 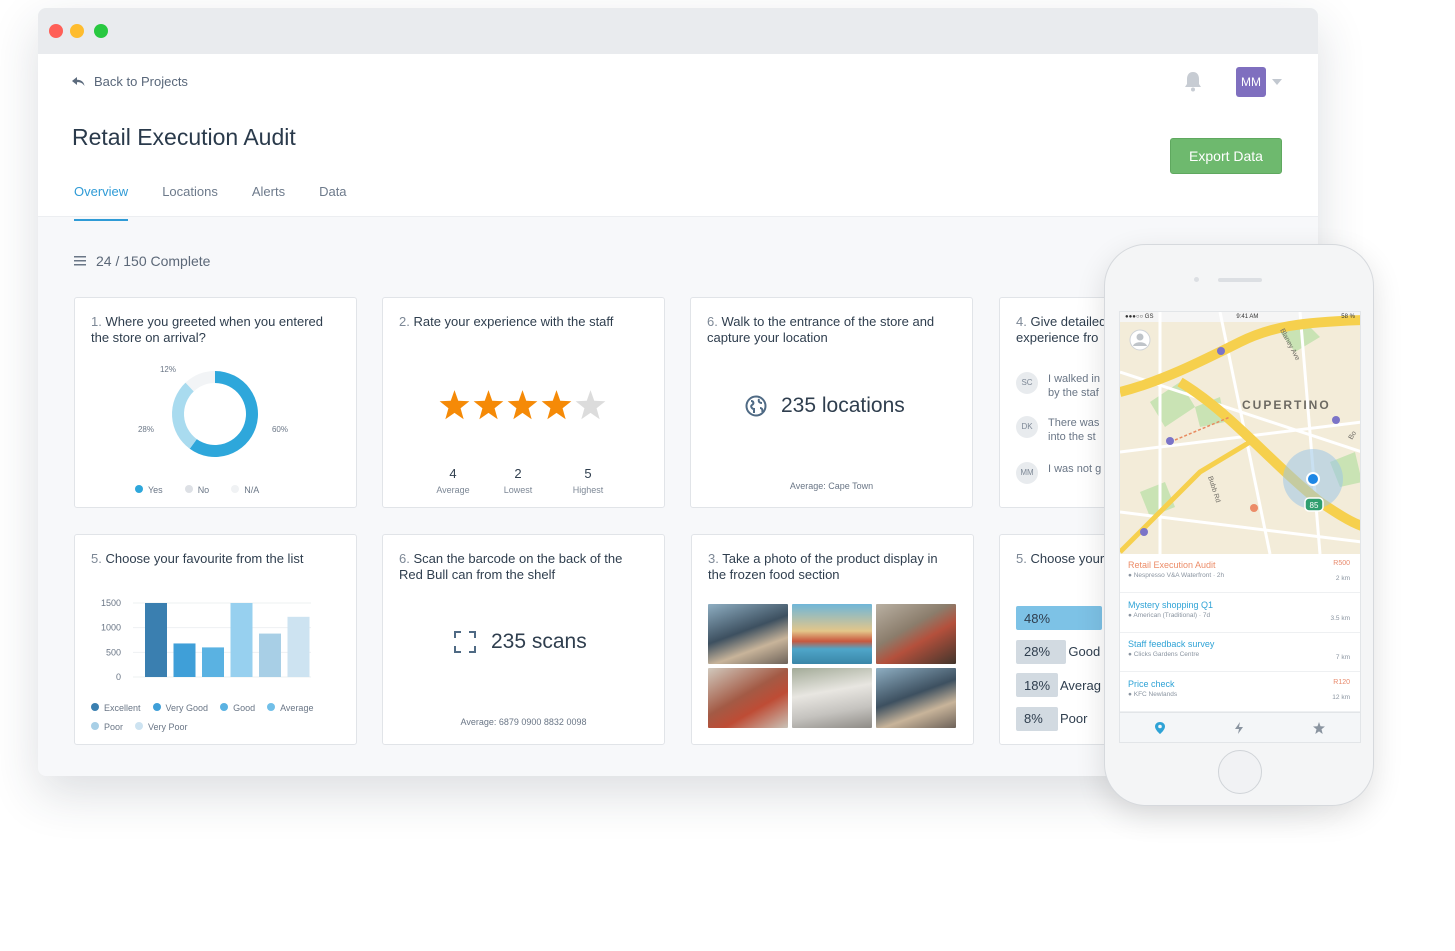 I want to click on back-to-projects-link: Back to Projects, so click(x=130, y=81).